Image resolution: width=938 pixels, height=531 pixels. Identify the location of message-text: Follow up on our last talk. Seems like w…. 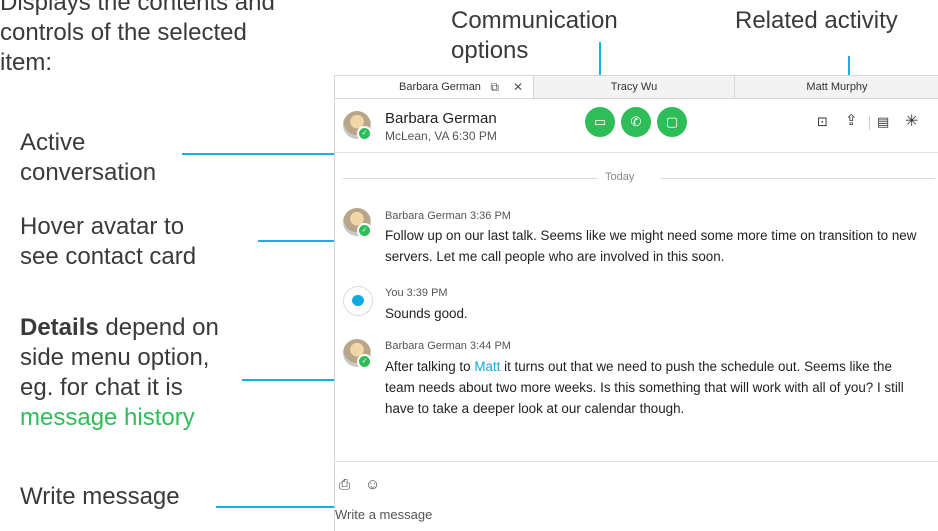
(651, 246).